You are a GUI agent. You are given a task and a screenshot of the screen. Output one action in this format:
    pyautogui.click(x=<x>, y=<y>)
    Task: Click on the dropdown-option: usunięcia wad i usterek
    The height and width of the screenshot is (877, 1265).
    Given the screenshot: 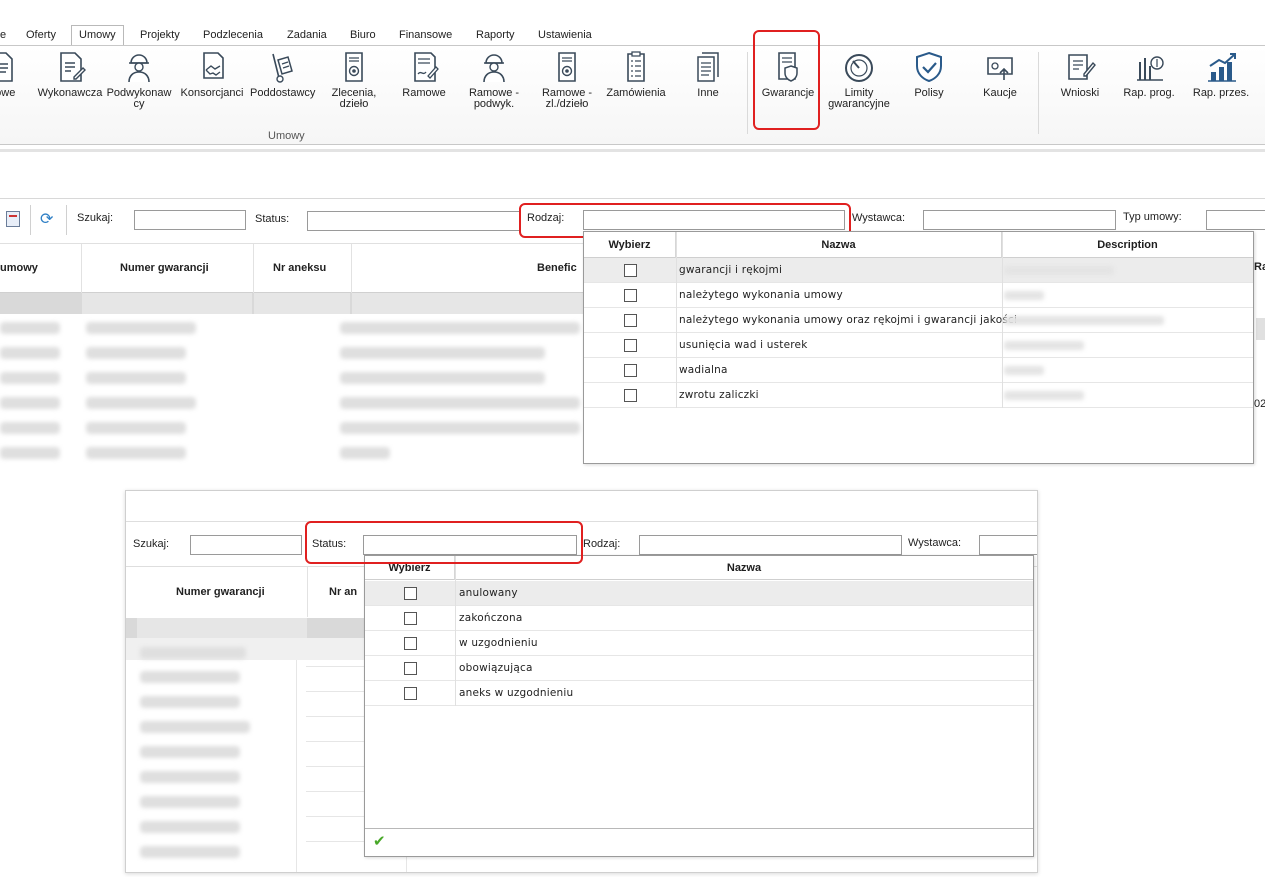 What is the action you would take?
    pyautogui.click(x=918, y=345)
    